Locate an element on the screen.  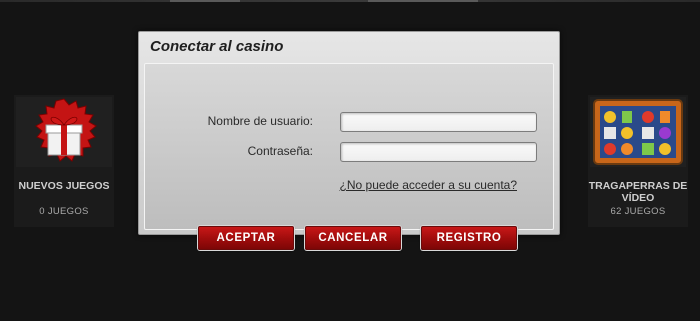
category-tile-video-slots: TRAGAPERRAS DE VÍDEO 62 JUEGOS is located at coordinates (638, 161).